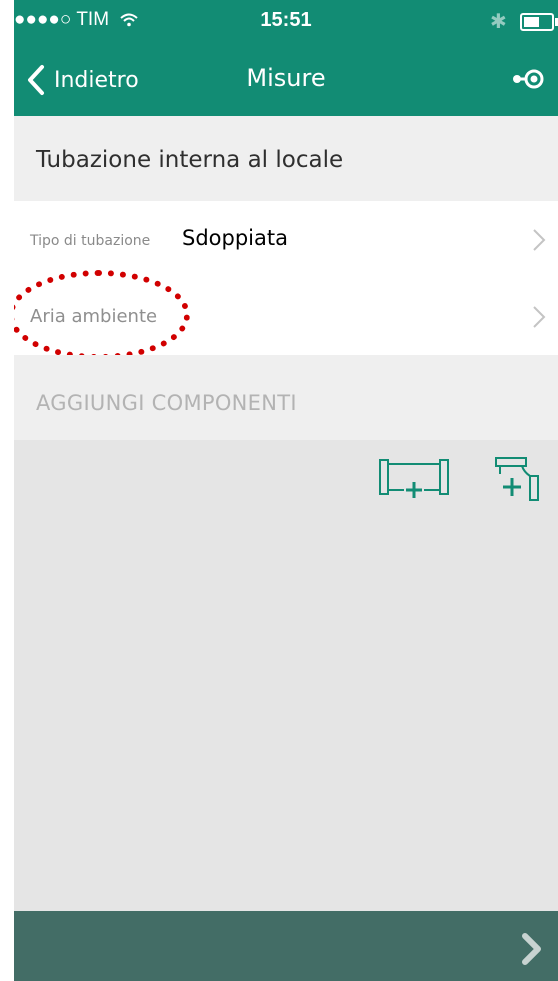  What do you see at coordinates (414, 478) in the screenshot?
I see `add-pipe-icon` at bounding box center [414, 478].